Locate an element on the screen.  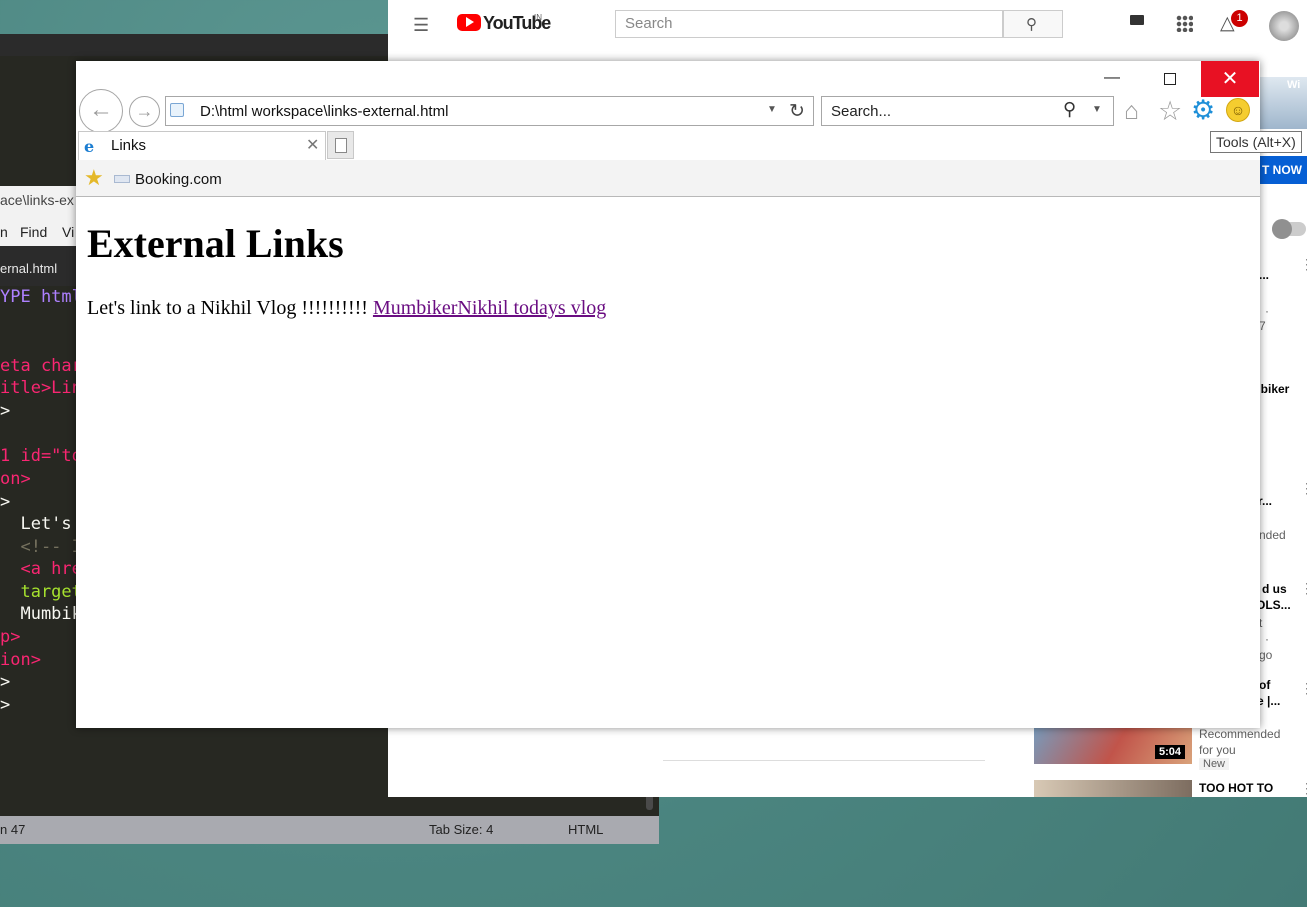
status-line: n 47 is located at coordinates (13, 829).